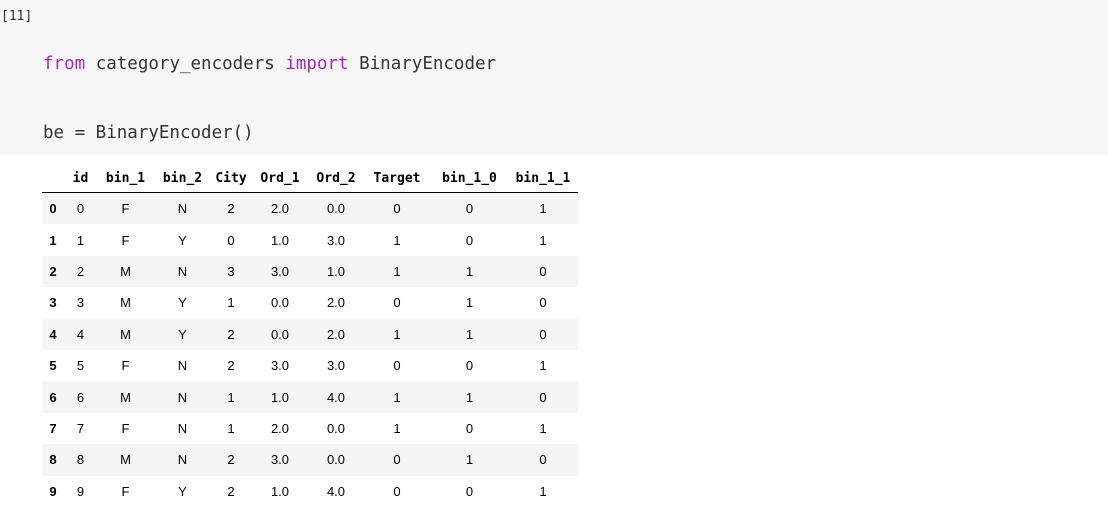  Describe the element at coordinates (53, 240) in the screenshot. I see `row-index: 1` at that location.